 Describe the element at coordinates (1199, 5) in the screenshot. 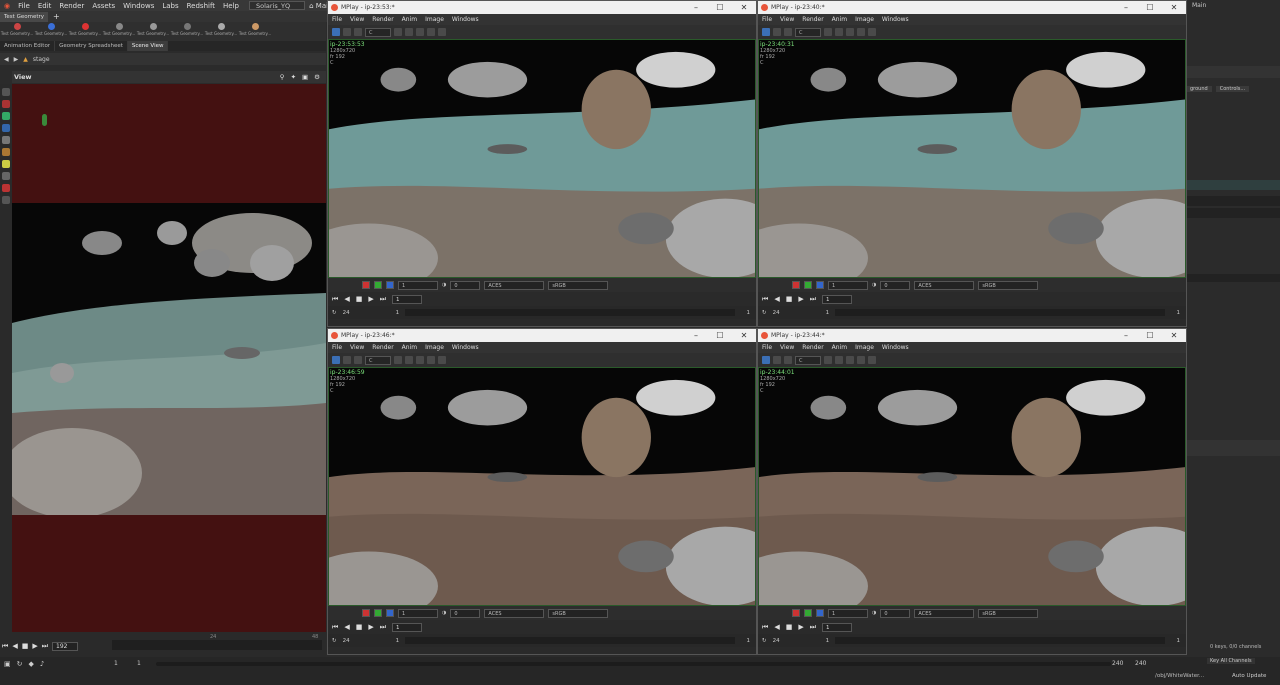

I see `context-label-right: Main` at that location.